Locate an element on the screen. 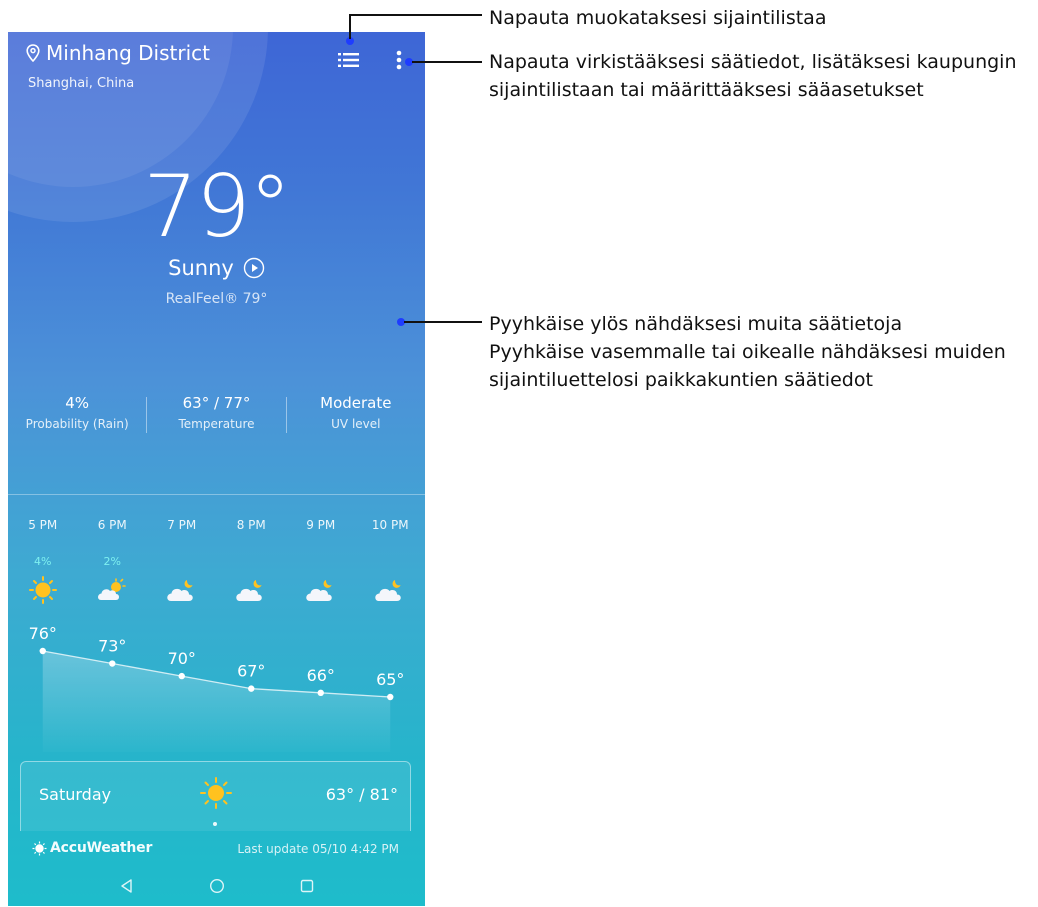  stat-label: Probability (Rain) is located at coordinates (77, 424).